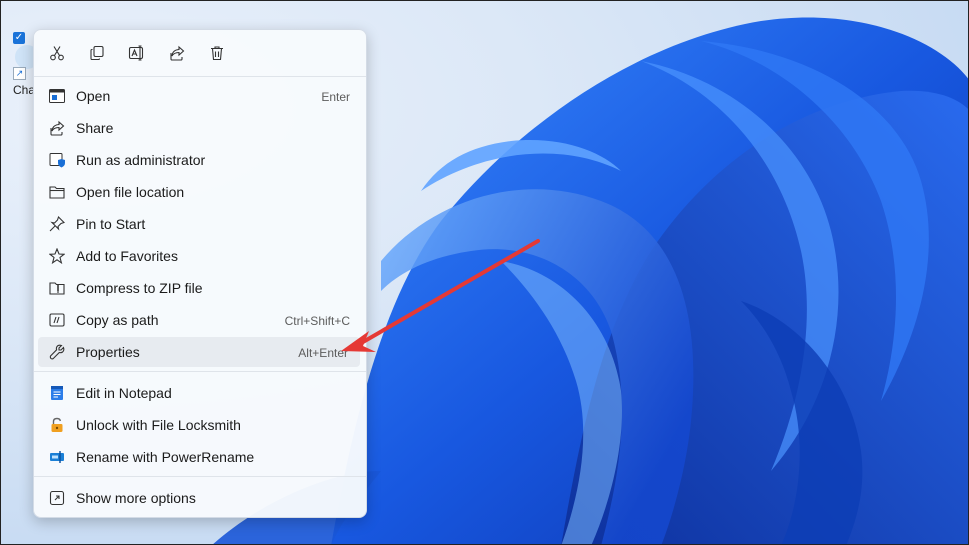 The width and height of the screenshot is (969, 545). Describe the element at coordinates (335, 97) in the screenshot. I see `menu-item-shortcut: Enter` at that location.